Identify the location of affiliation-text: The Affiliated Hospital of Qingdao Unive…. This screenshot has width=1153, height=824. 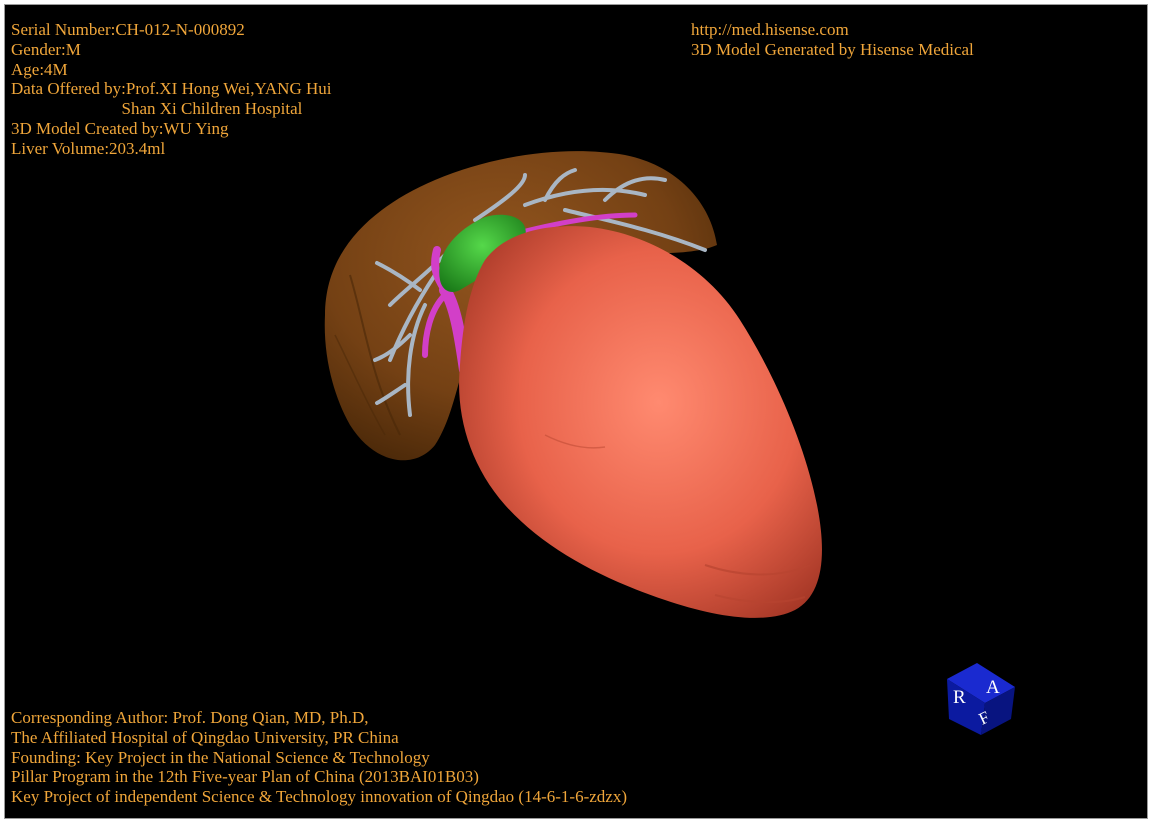
(205, 737).